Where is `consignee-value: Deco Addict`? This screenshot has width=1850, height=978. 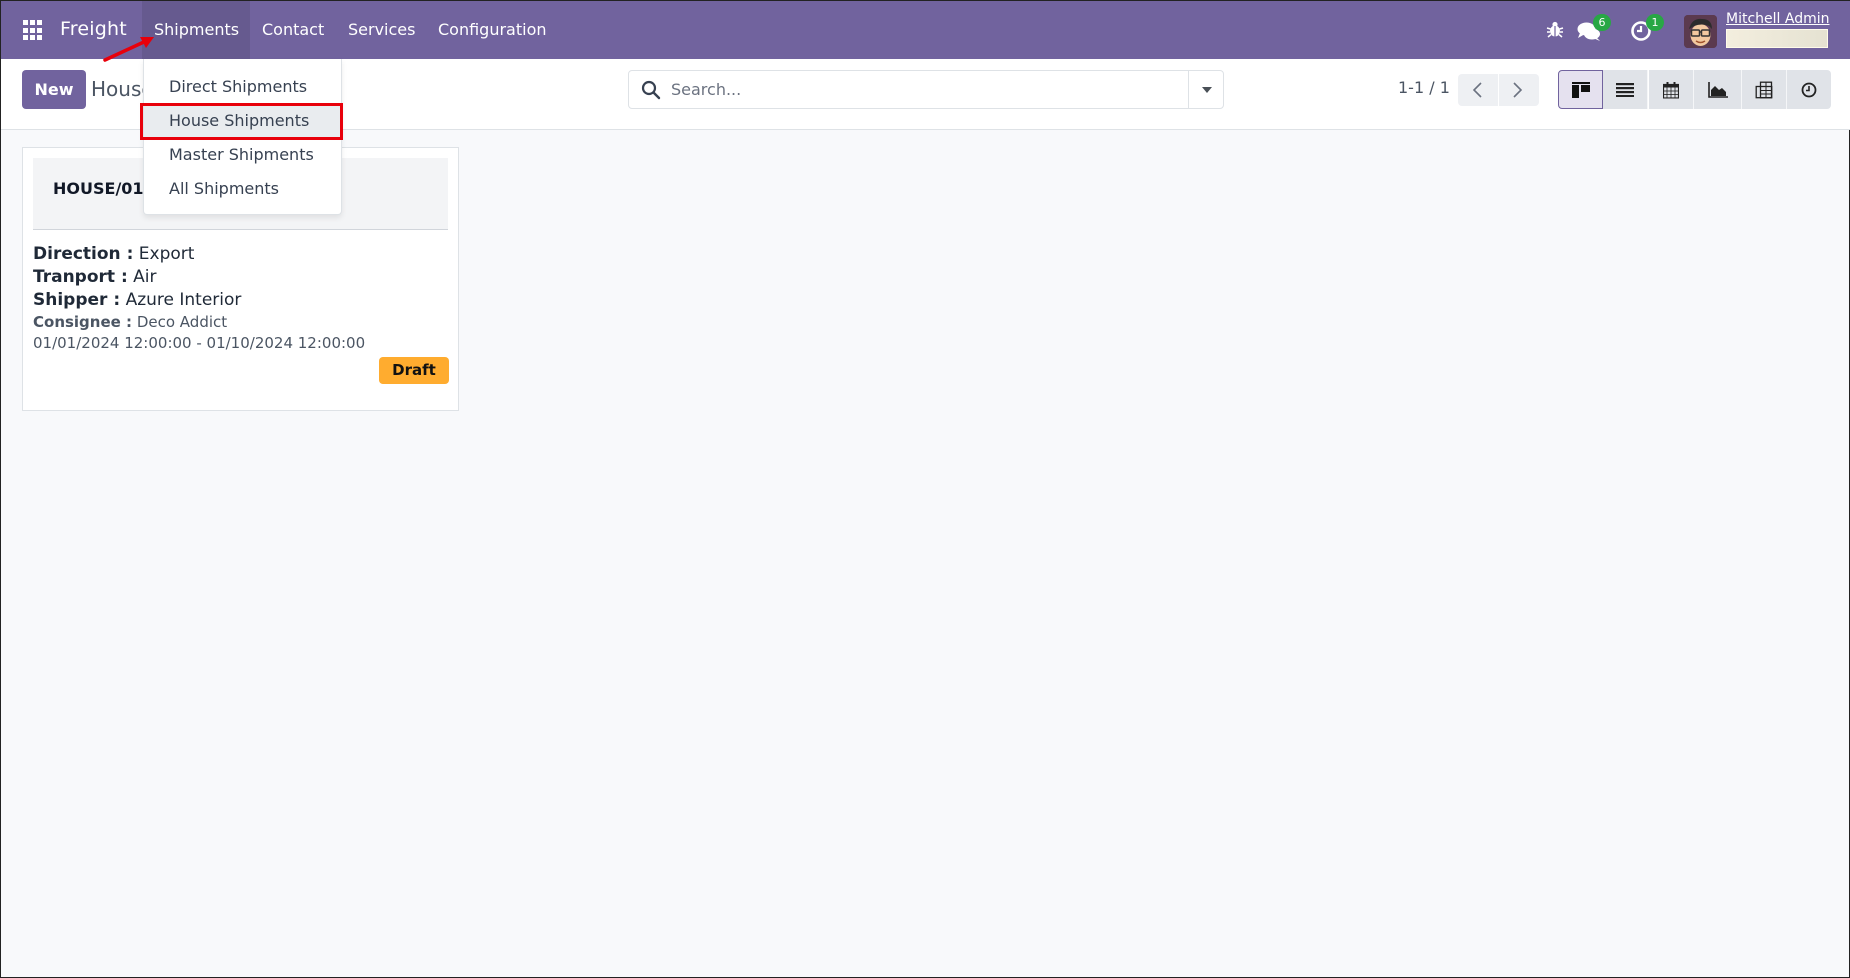
consignee-value: Deco Addict is located at coordinates (182, 322).